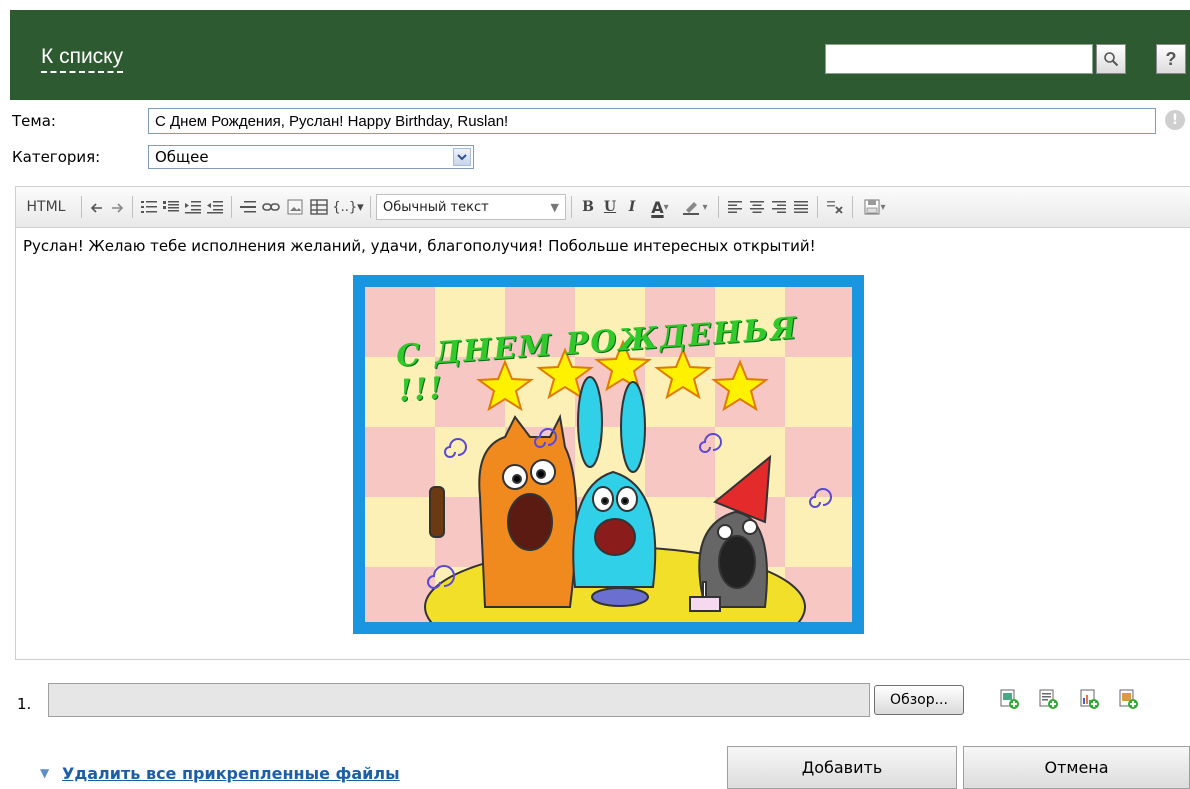 This screenshot has height=789, width=1190. I want to click on highlight-color-button: ▾, so click(695, 207).